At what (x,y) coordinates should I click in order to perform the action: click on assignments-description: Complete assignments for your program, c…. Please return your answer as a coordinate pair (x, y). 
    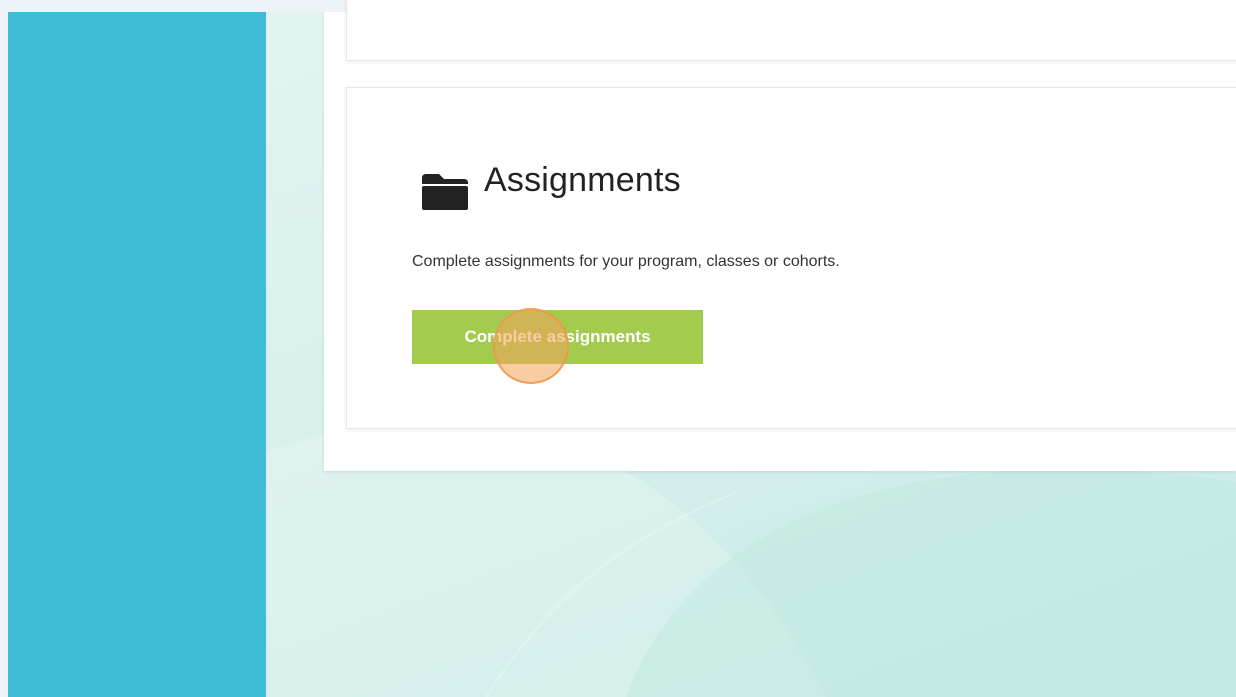
    Looking at the image, I should click on (626, 261).